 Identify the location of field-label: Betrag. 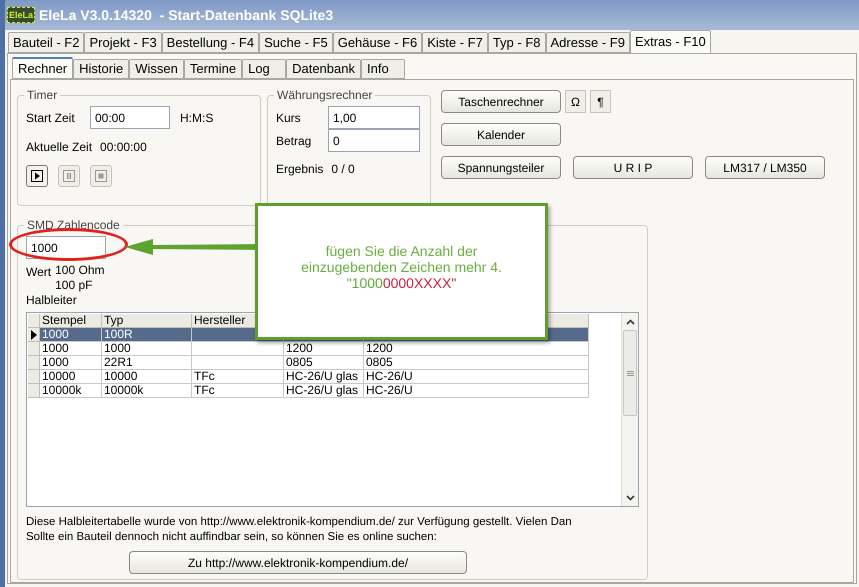
(294, 141).